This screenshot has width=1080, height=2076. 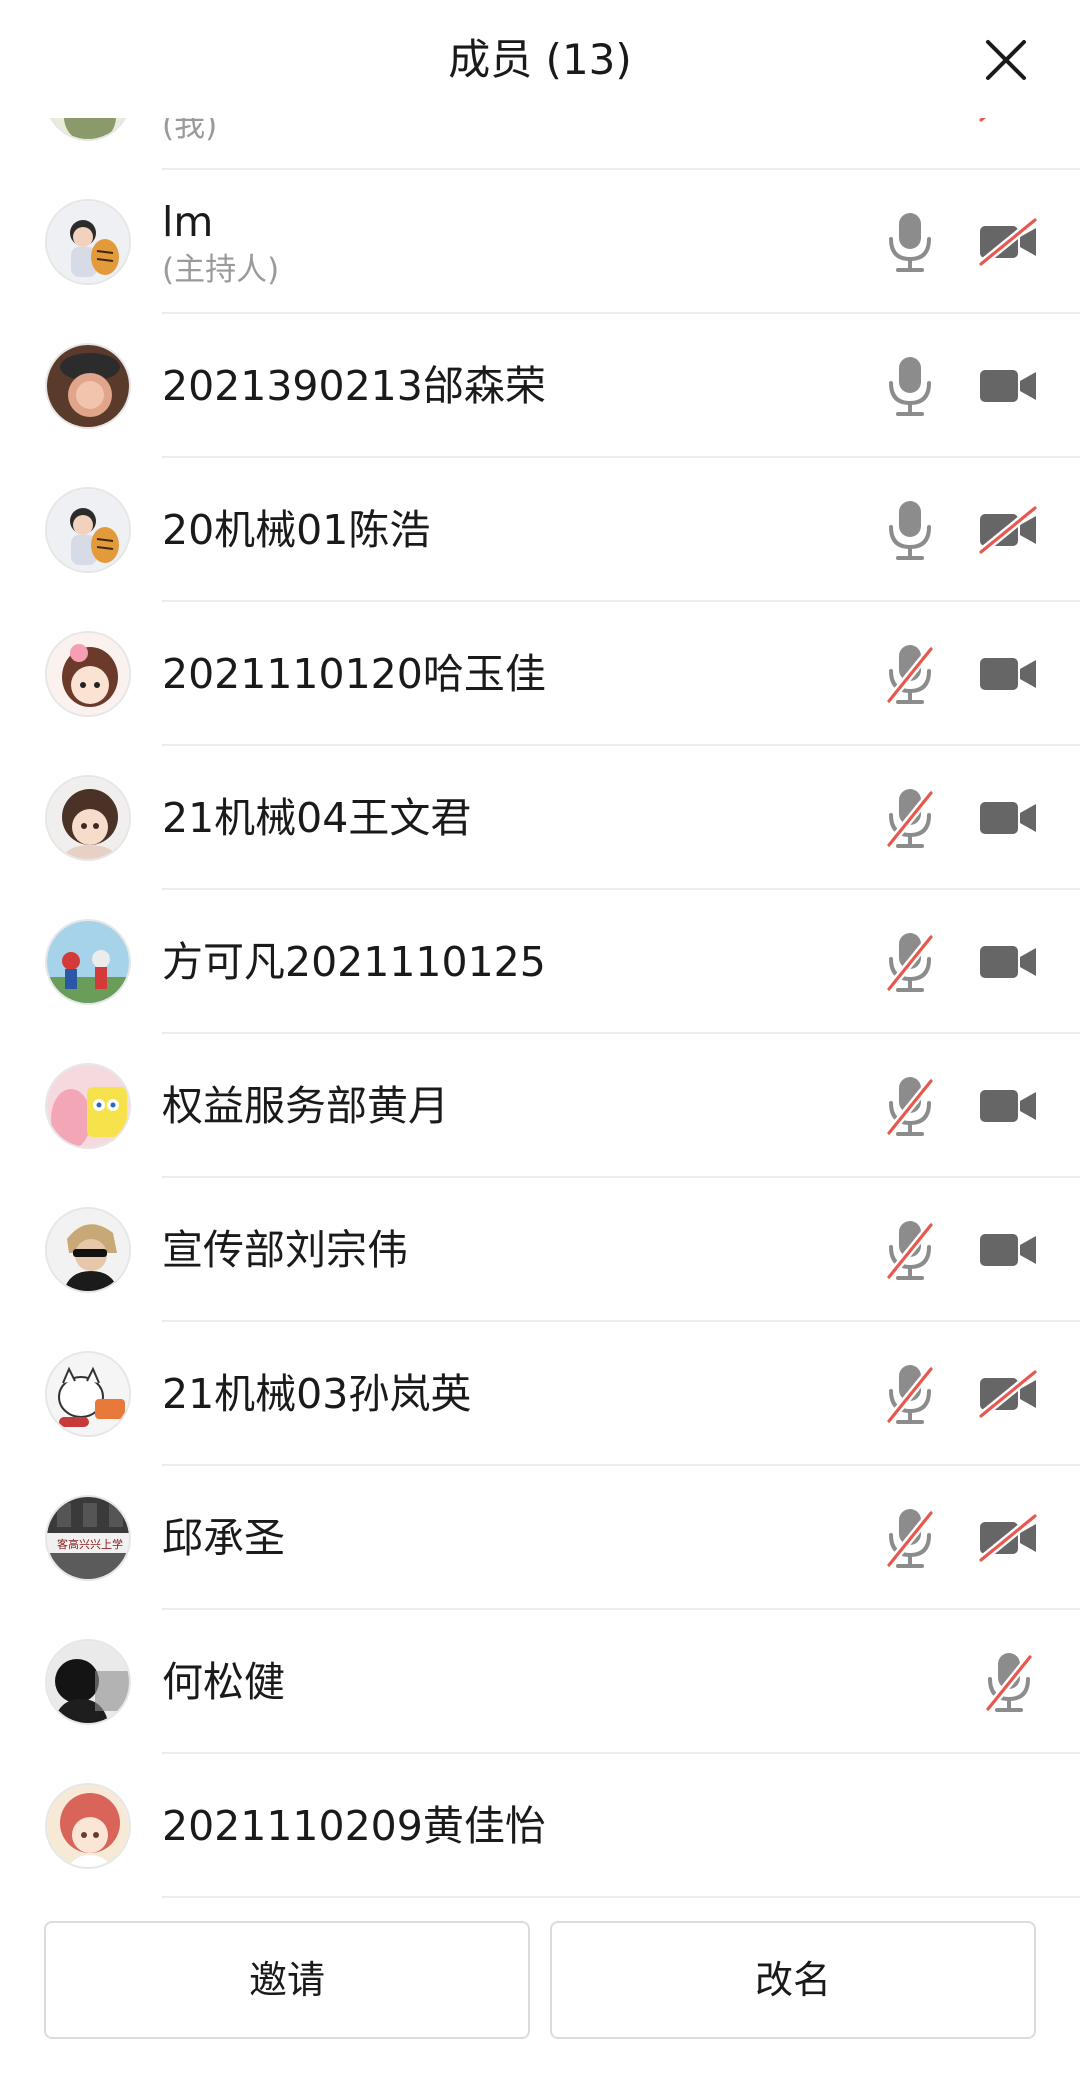 I want to click on avatar-sunglasses-man, so click(x=88, y=1250).